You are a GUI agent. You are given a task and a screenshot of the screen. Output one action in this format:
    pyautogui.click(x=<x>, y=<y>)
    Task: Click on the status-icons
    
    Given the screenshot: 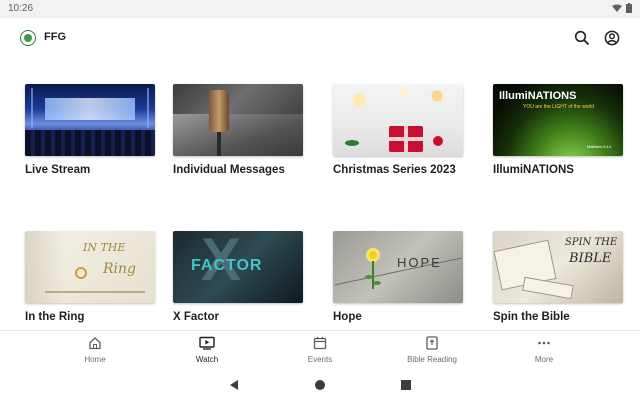 What is the action you would take?
    pyautogui.click(x=622, y=8)
    